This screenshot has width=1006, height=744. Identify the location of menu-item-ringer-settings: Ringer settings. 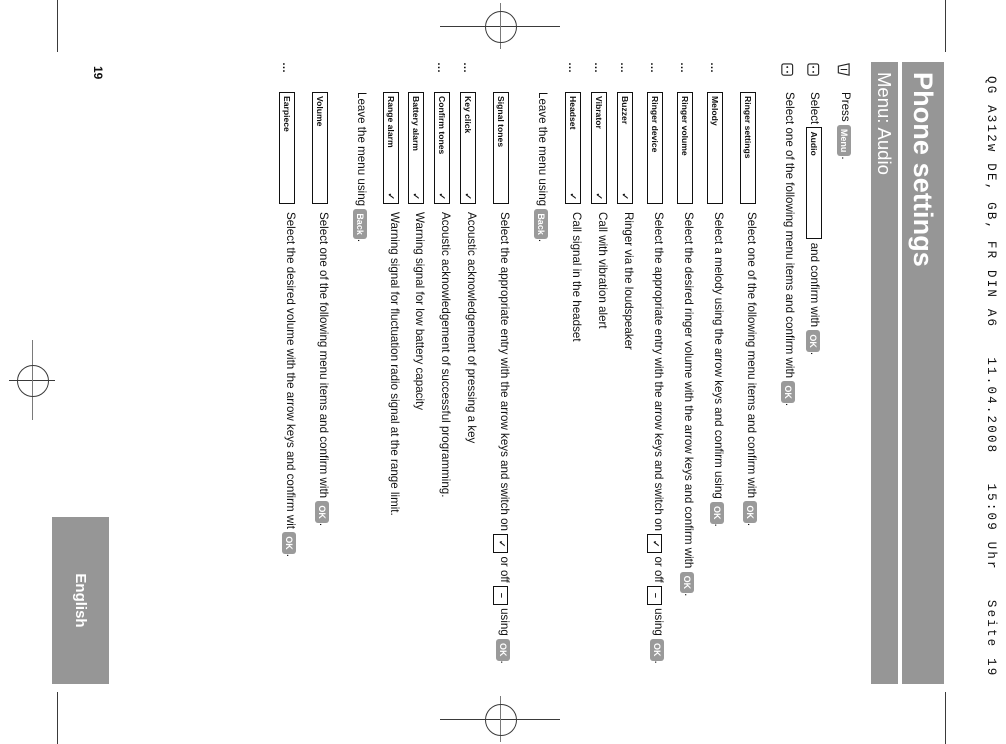
(748, 148).